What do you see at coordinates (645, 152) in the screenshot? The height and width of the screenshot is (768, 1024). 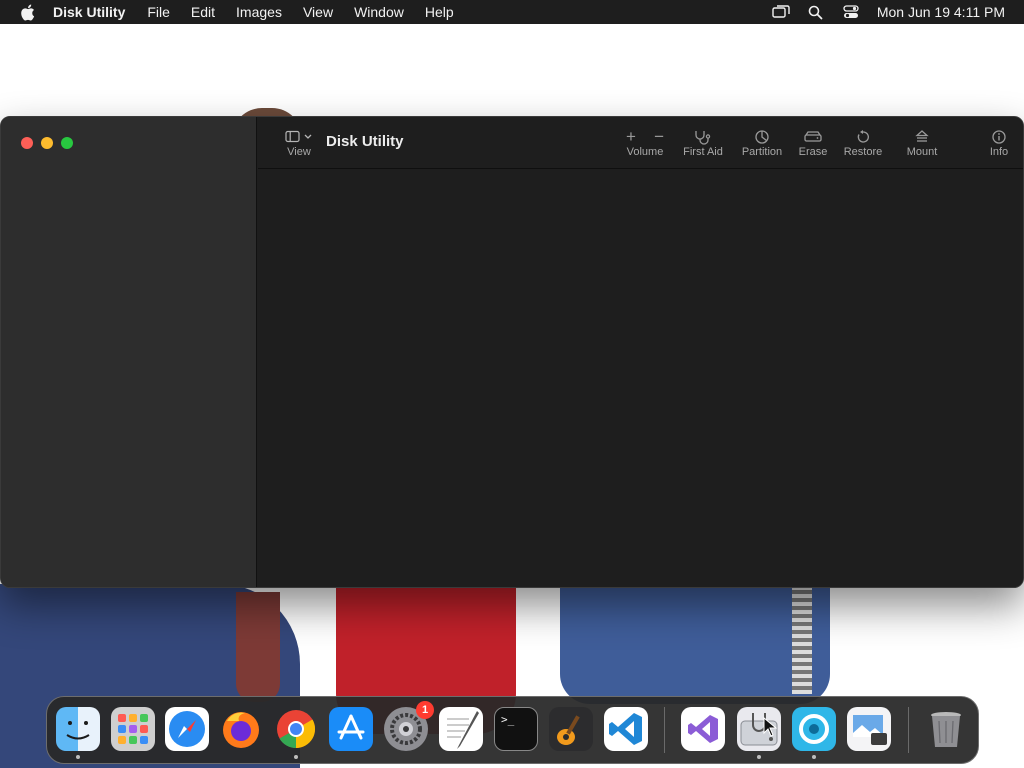 I see `volume-label: Volume` at bounding box center [645, 152].